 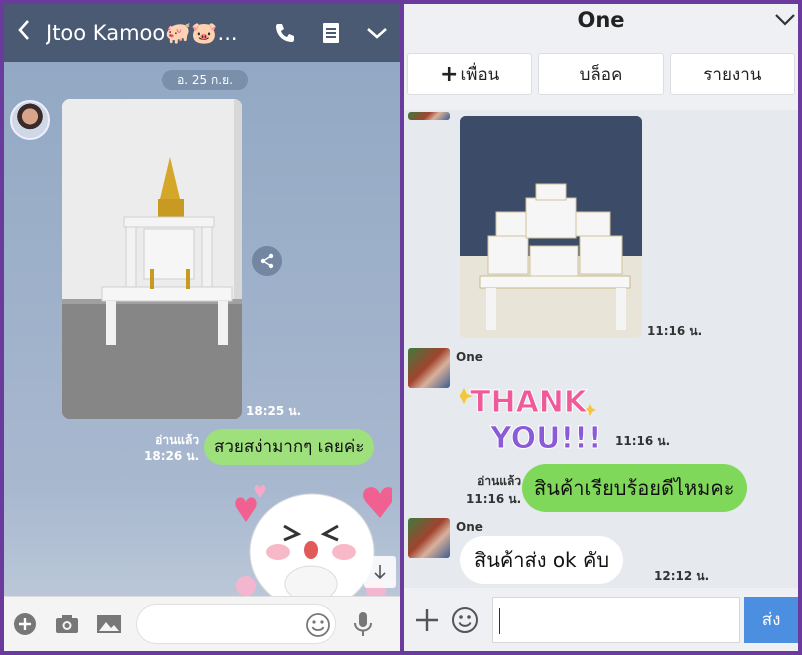 I want to click on add-friend-button: + เพื่อน, so click(x=470, y=74).